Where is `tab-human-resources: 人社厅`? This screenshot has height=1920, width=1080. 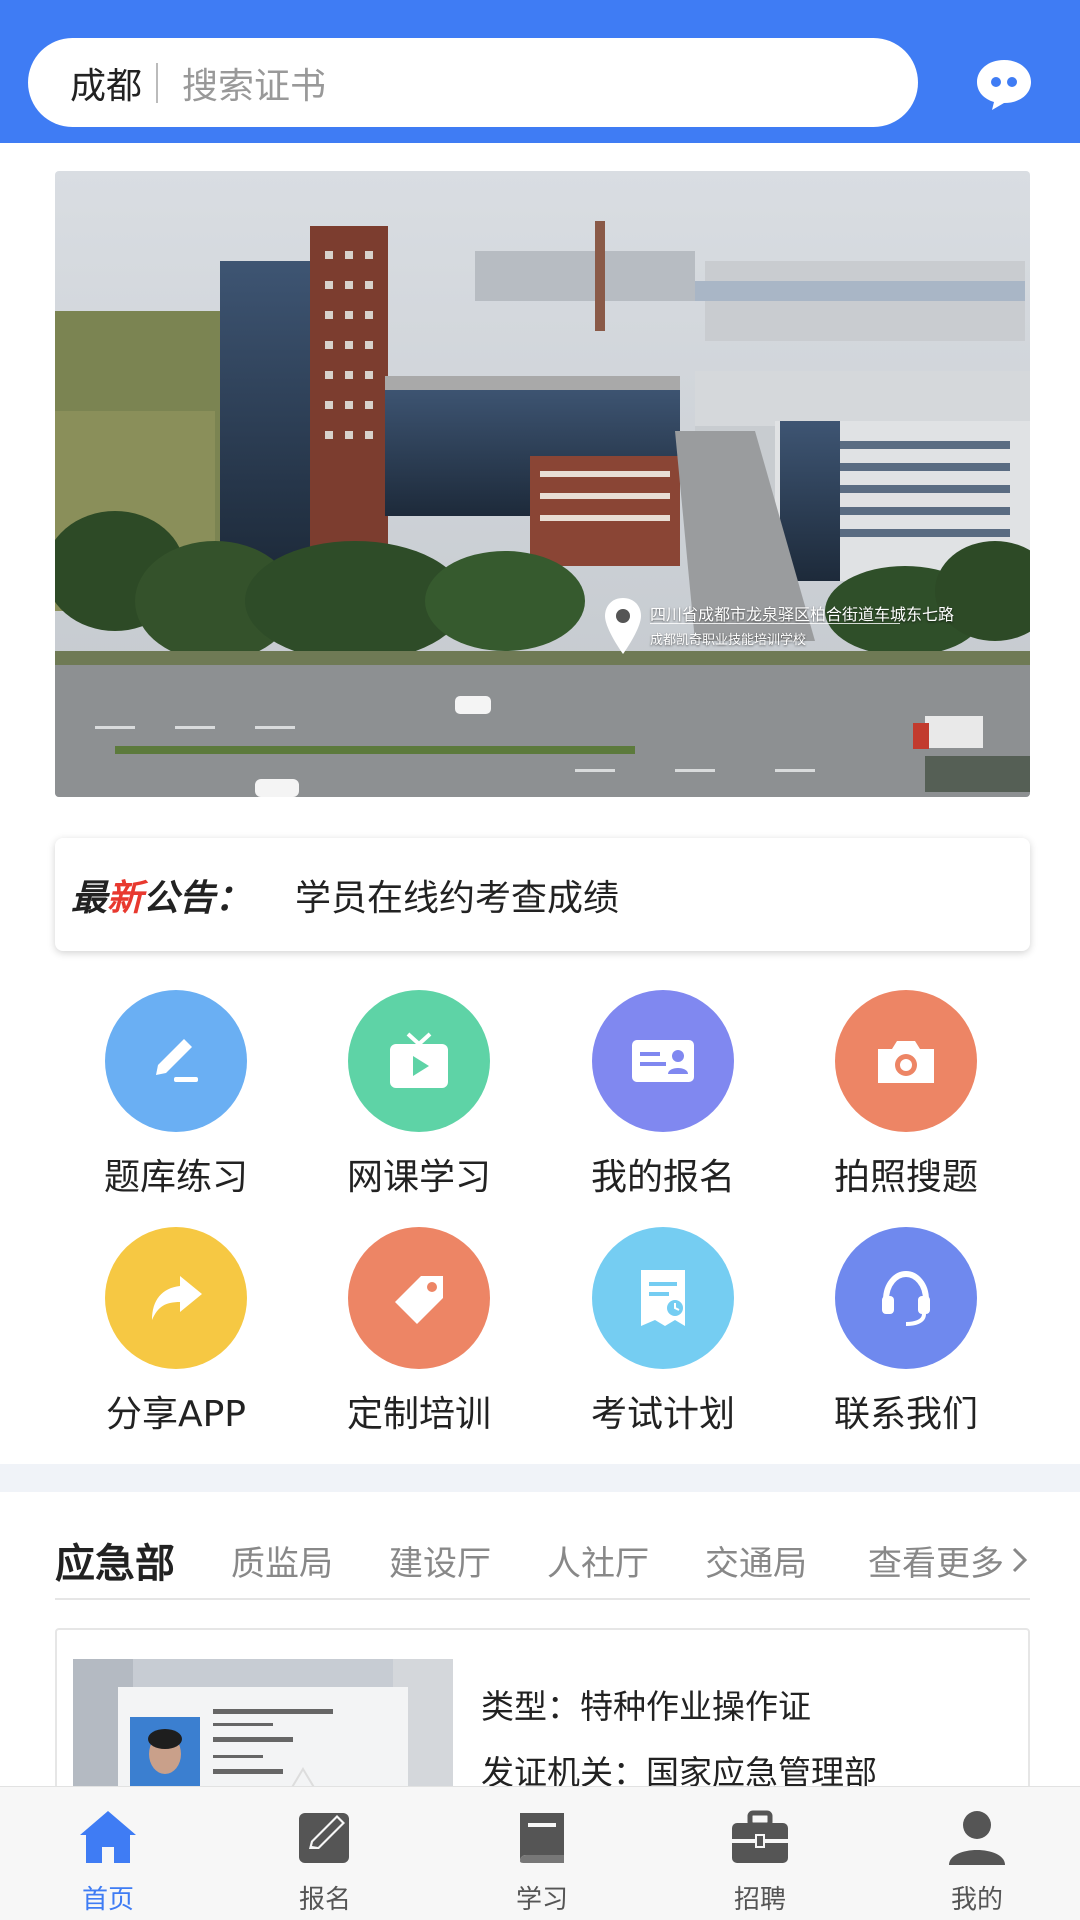 tab-human-resources: 人社厅 is located at coordinates (598, 1560).